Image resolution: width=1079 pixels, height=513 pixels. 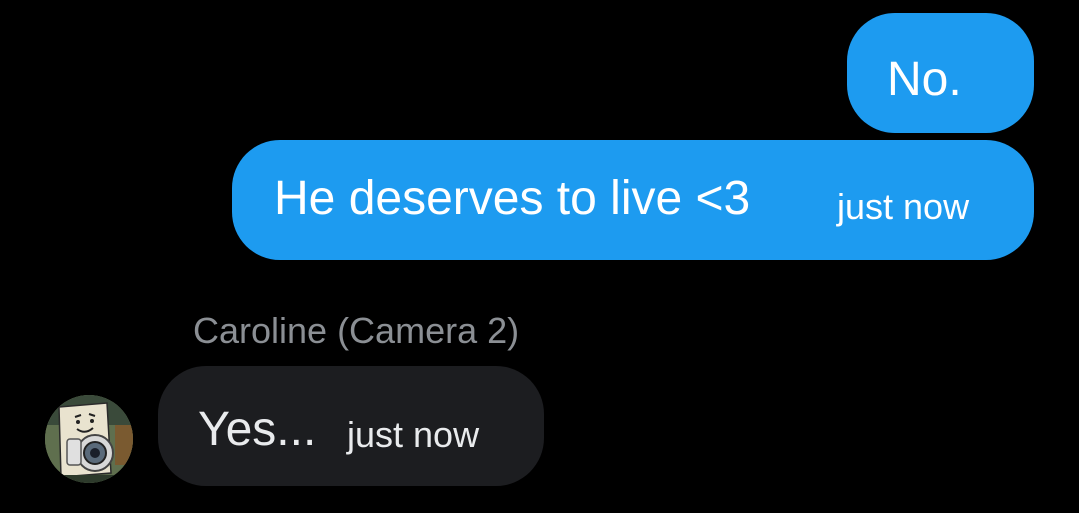 What do you see at coordinates (512, 198) in the screenshot?
I see `message-text: He deserves to live <3` at bounding box center [512, 198].